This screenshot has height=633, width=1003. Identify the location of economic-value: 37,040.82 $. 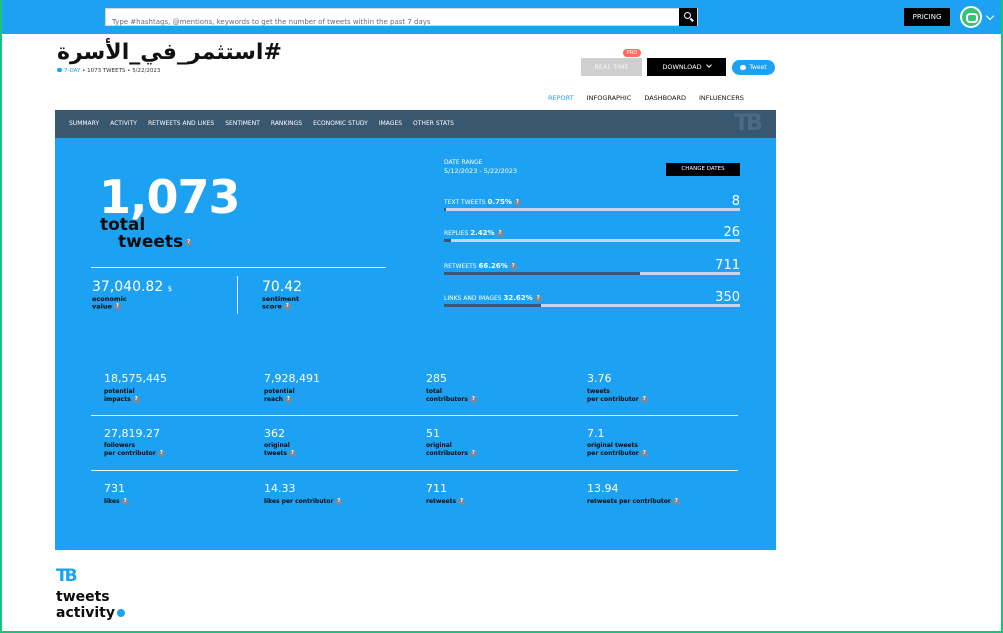
(132, 287).